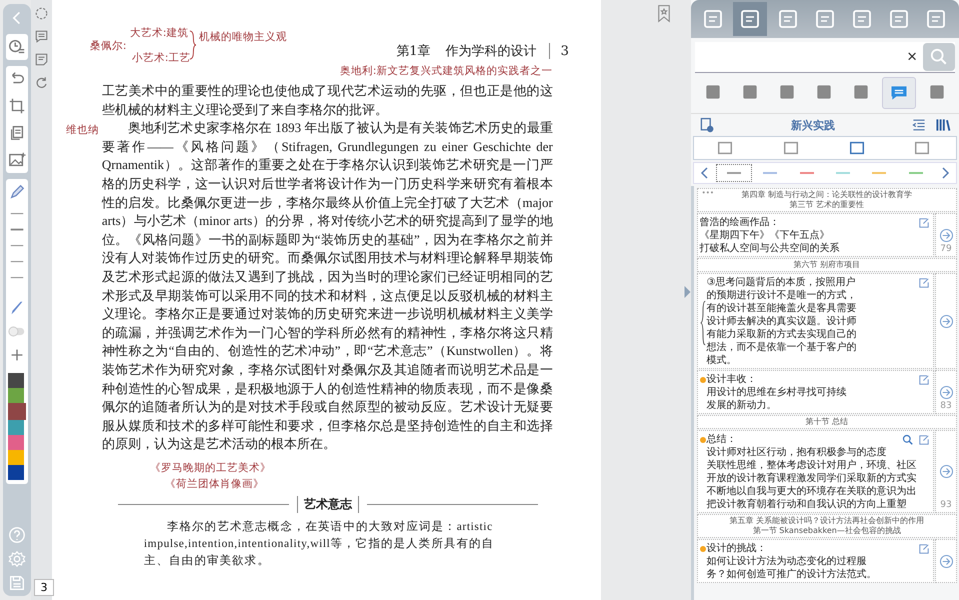 The height and width of the screenshot is (600, 959). Describe the element at coordinates (327, 100) in the screenshot. I see `body-paragraph: 工艺美术中的重要性的理论也使他成了现代艺术运动的先驱，但也正是他的这些机械的材料主义理论受到了来自李格尔的批评。` at that location.